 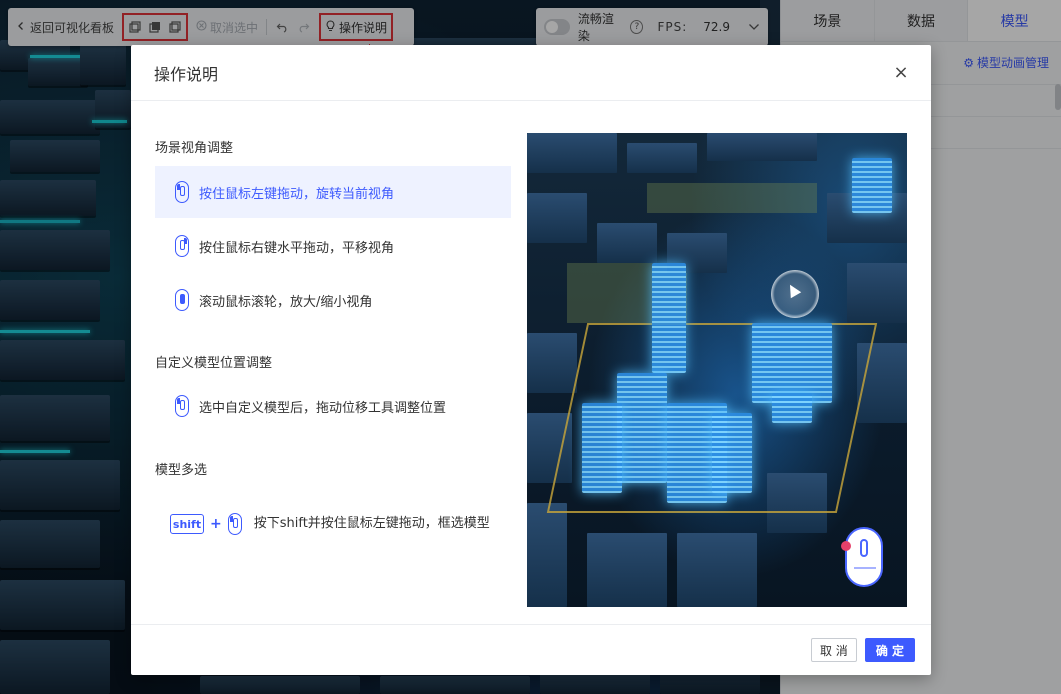 I want to click on section-title: 模型多选, so click(x=181, y=470).